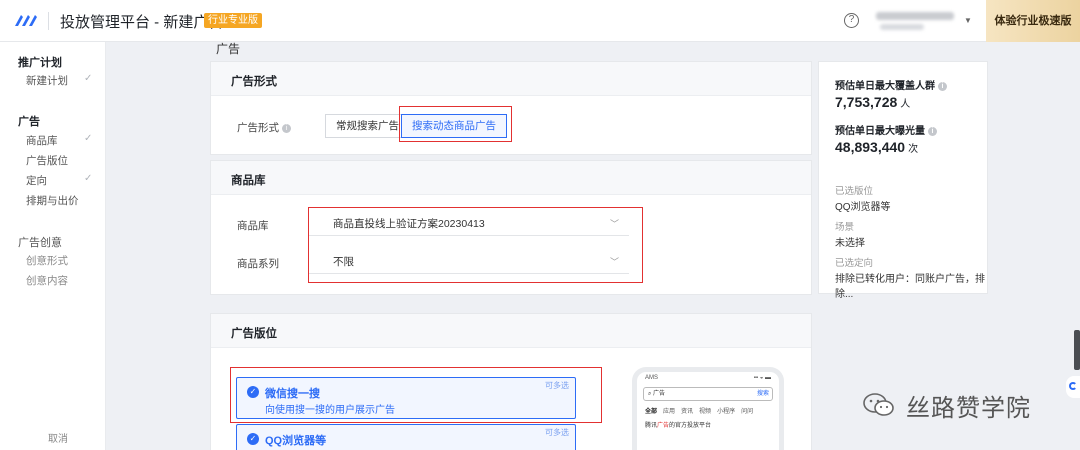 The image size is (1080, 450). I want to click on placement-option-qq-browser: ✓ QQ浏览器等 可多选, so click(406, 437).